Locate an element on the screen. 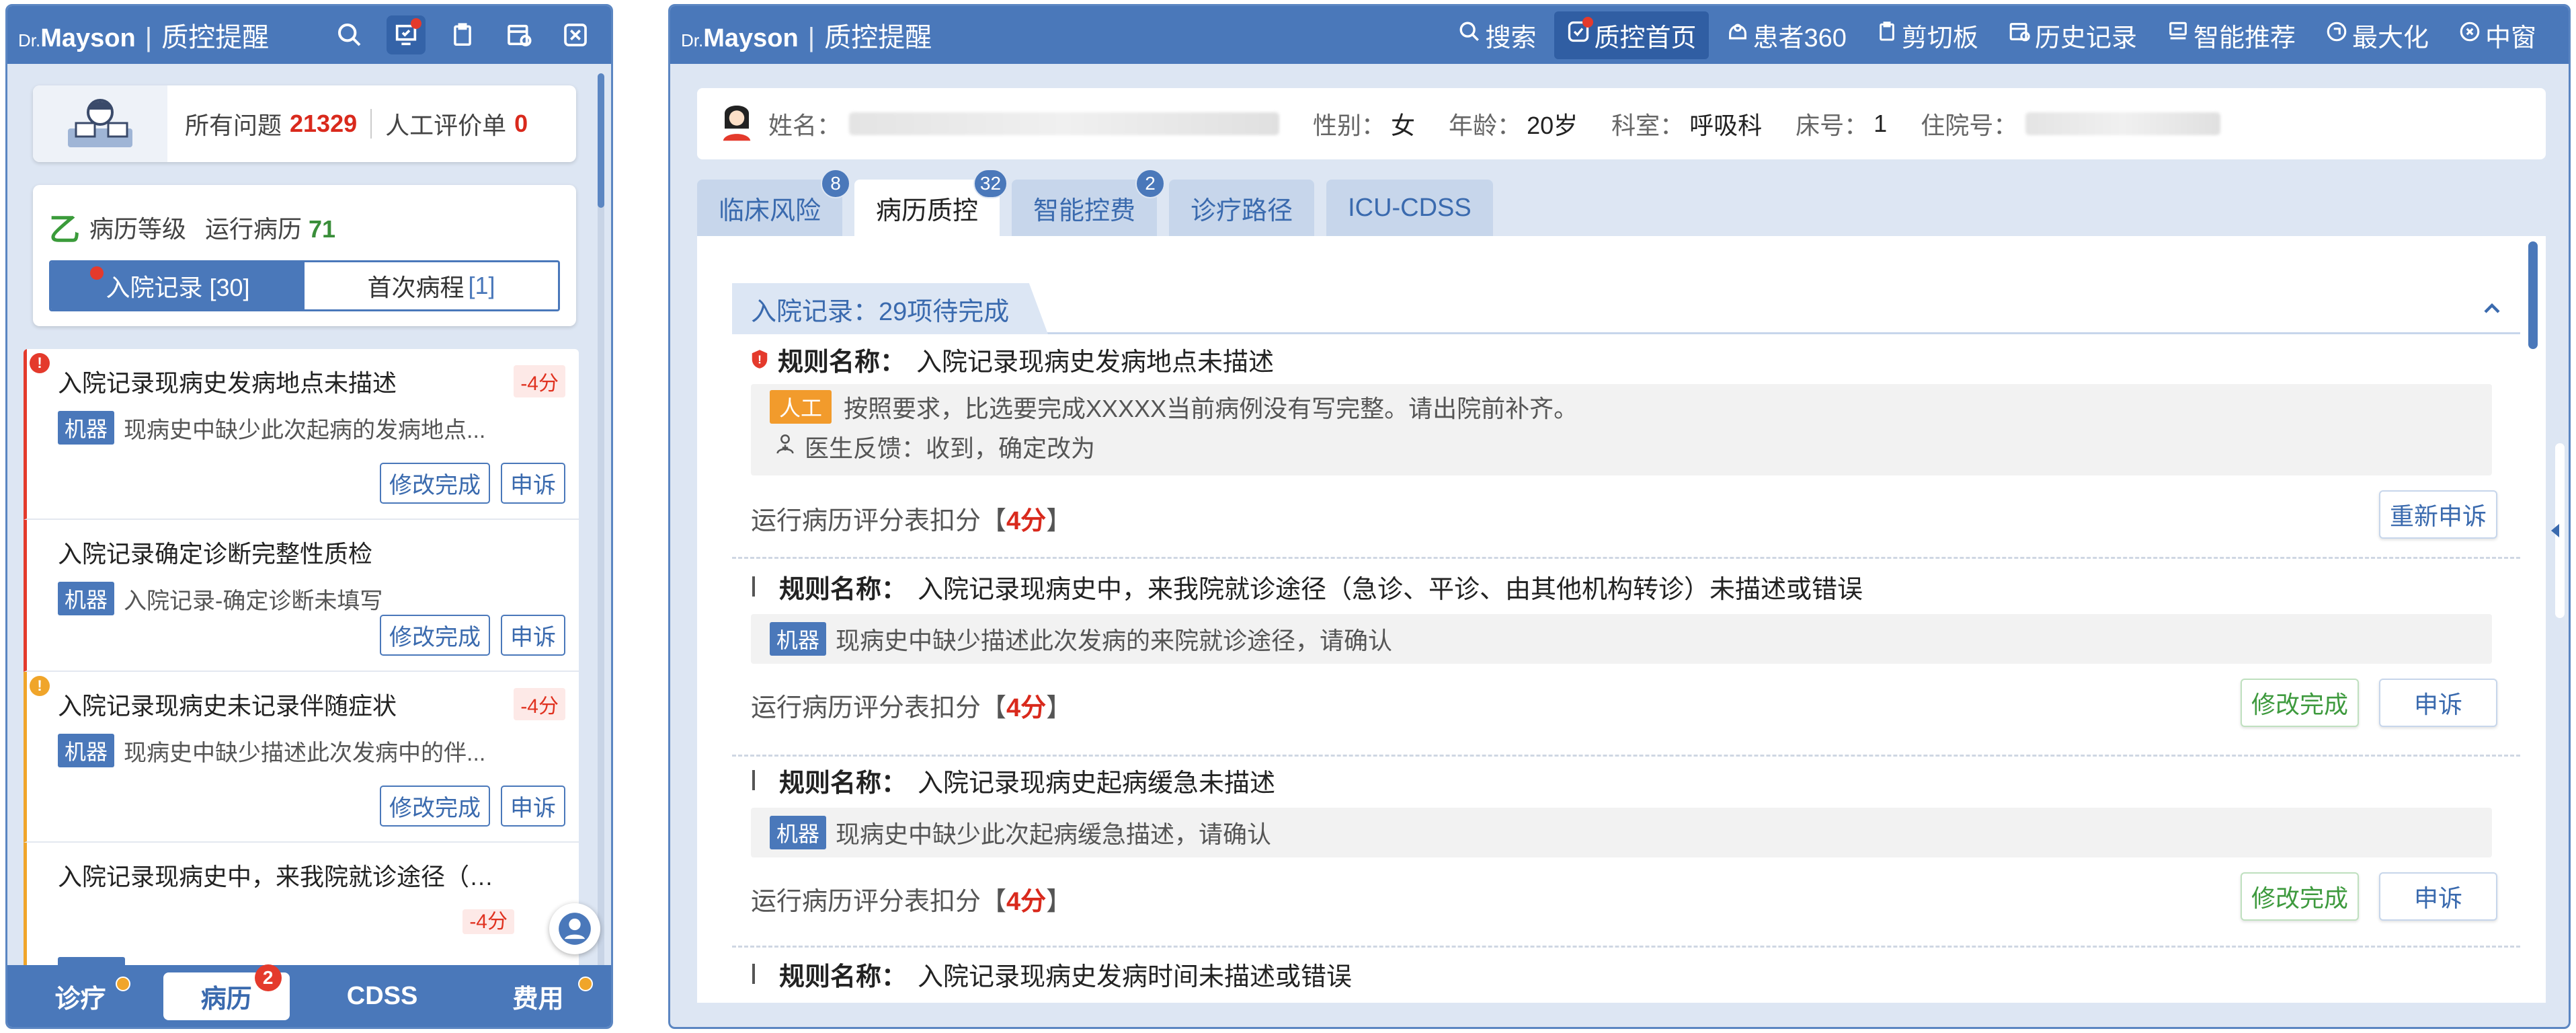 The width and height of the screenshot is (2576, 1033). bottom-nav: 诊疗 病历 2 CDSS 费用 is located at coordinates (309, 995).